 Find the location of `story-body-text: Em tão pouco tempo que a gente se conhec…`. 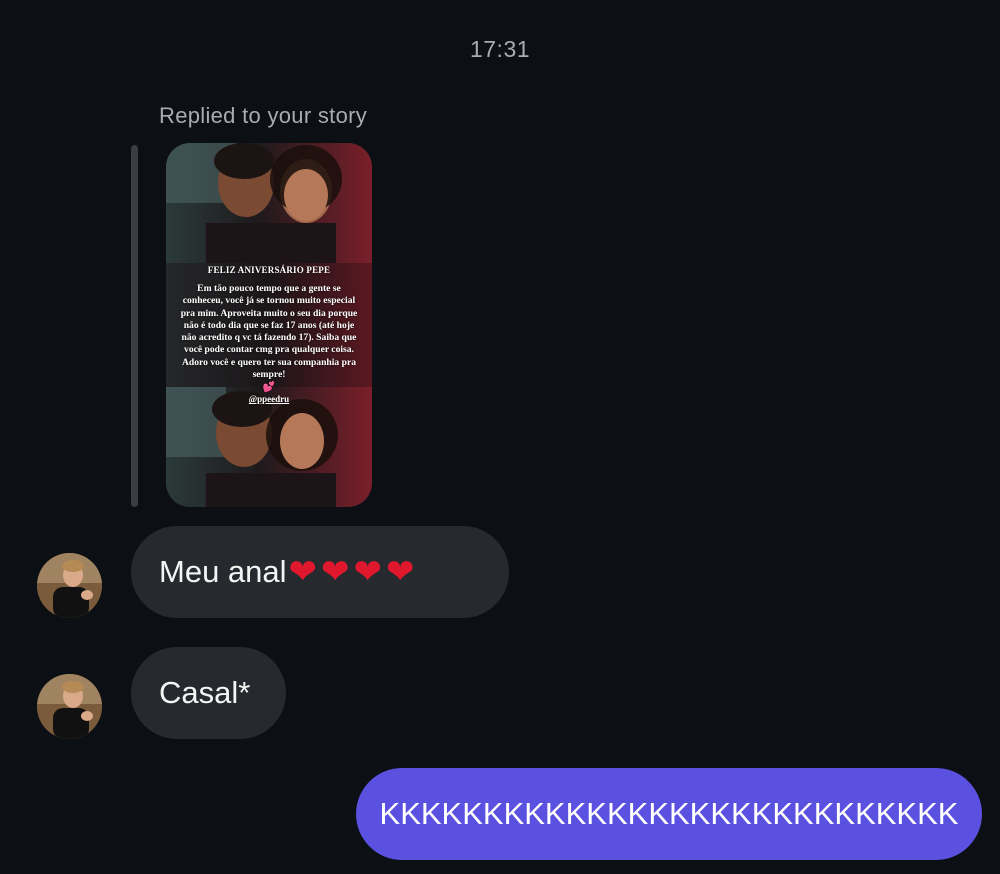

story-body-text: Em tão pouco tempo que a gente se conhec… is located at coordinates (269, 332).